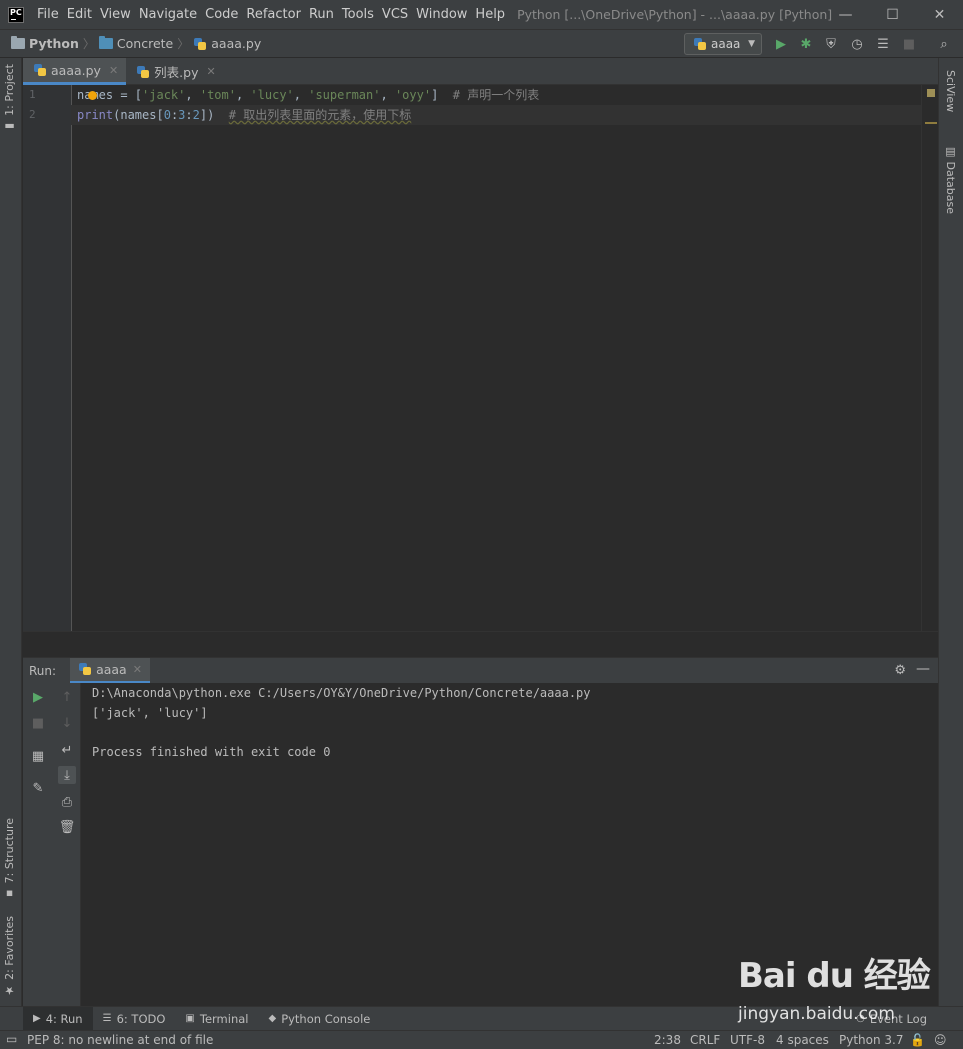  What do you see at coordinates (747, 1040) in the screenshot?
I see `file-encoding: UTF-8` at bounding box center [747, 1040].